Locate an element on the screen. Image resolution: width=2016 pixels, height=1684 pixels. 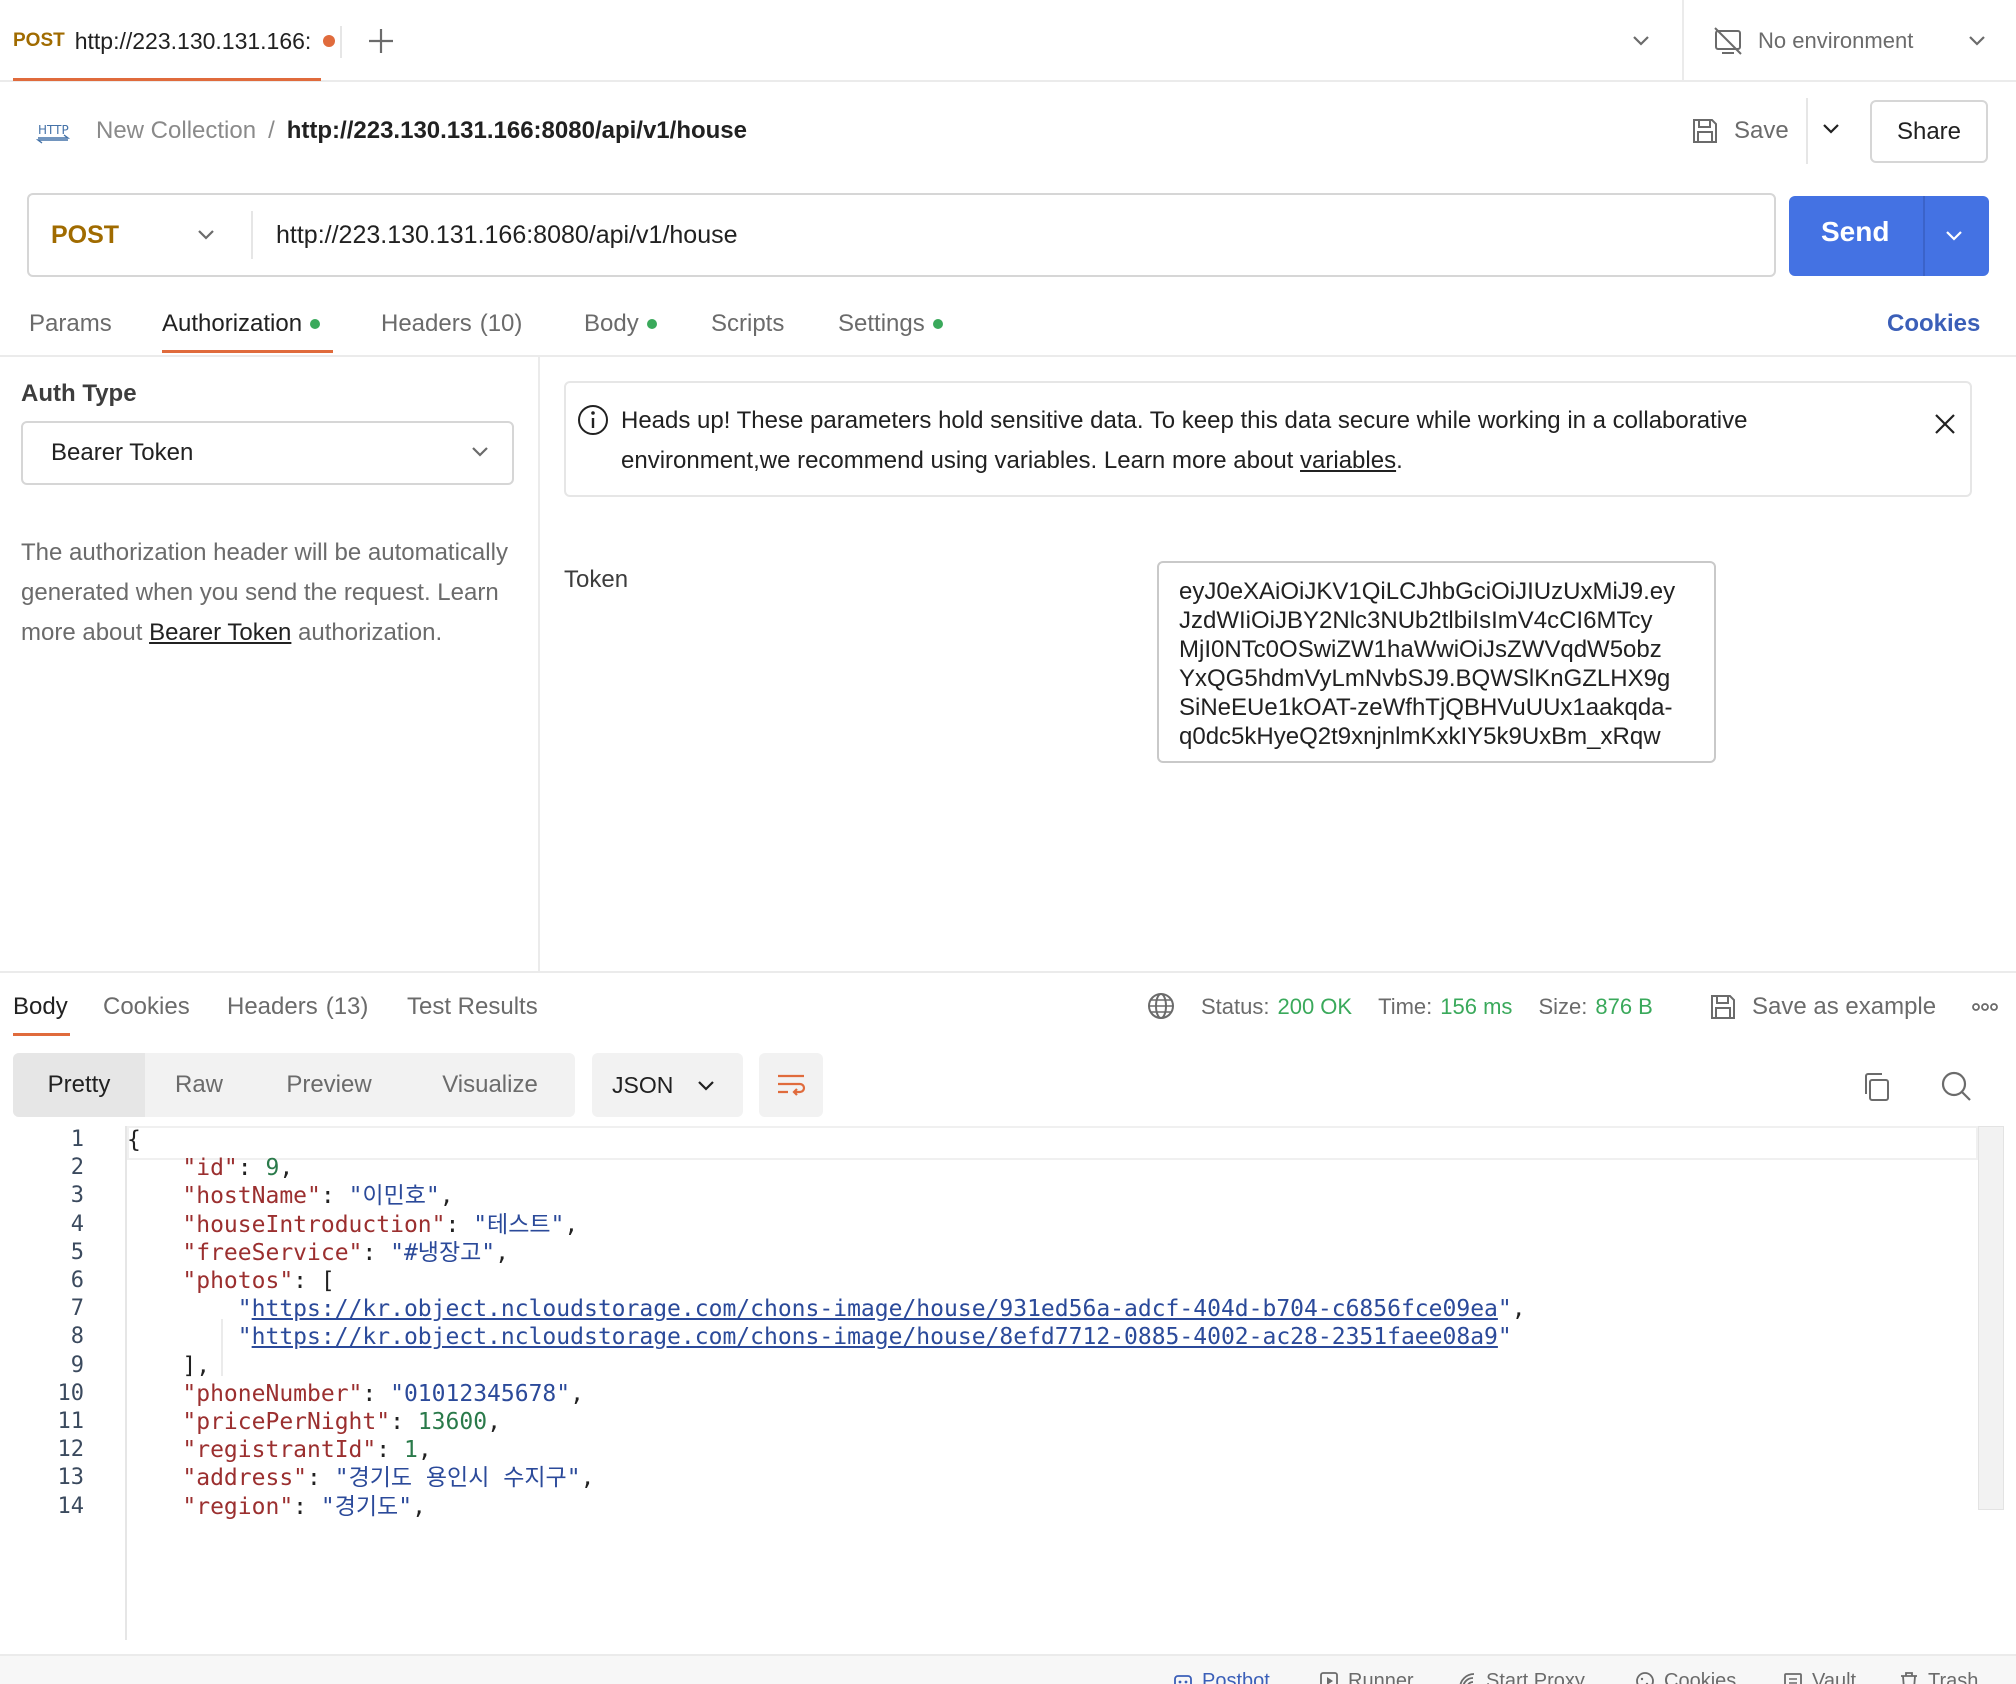
wrap-lines-button is located at coordinates (791, 1085).